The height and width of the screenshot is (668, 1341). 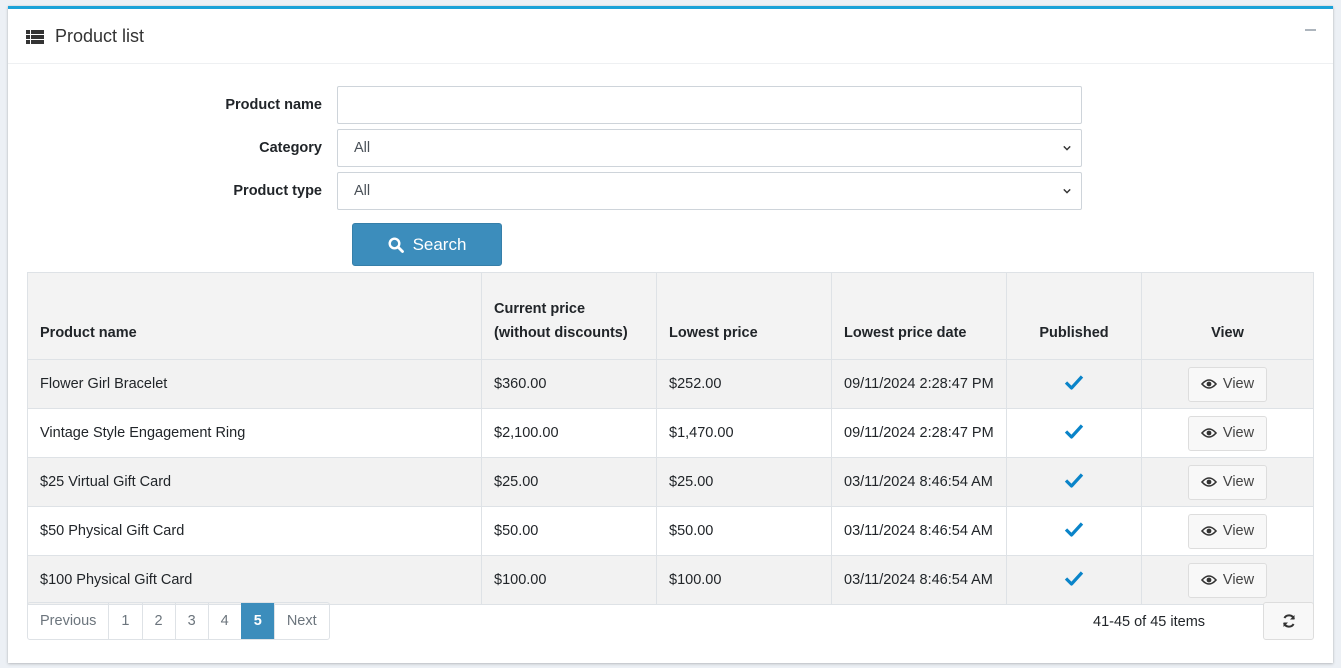 I want to click on product-name-row: Product name, so click(x=545, y=105).